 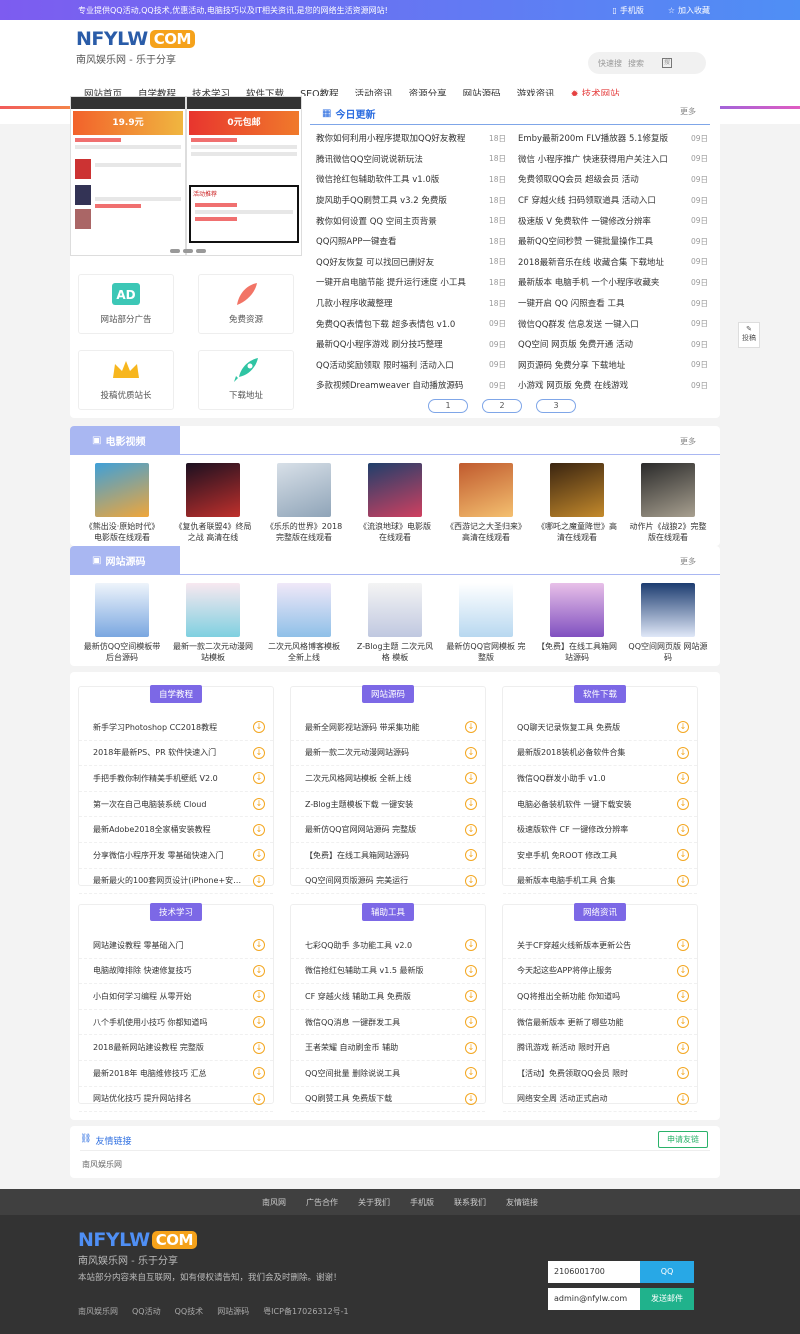 What do you see at coordinates (667, 63) in the screenshot?
I see `search-button: 搜` at bounding box center [667, 63].